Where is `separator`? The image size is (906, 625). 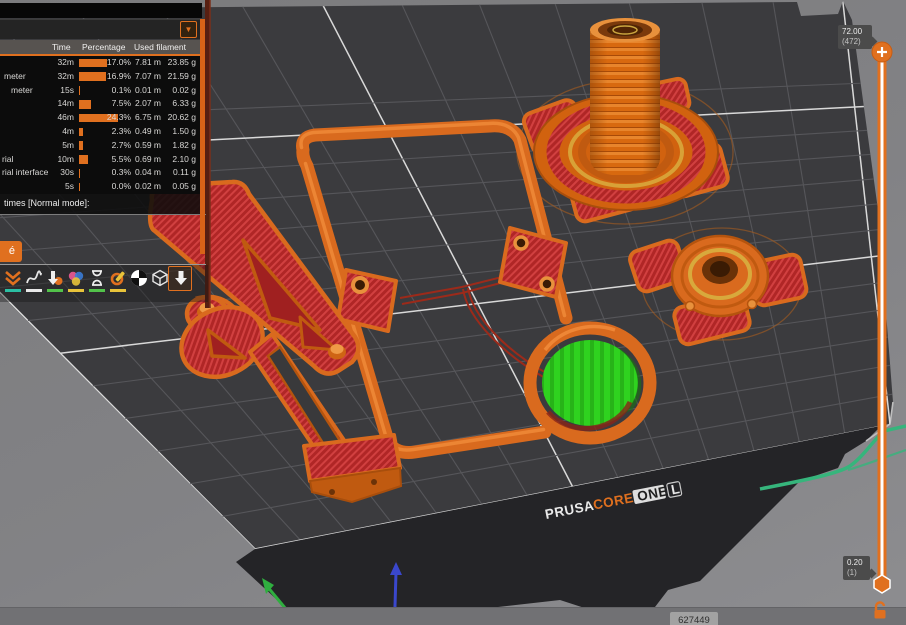 separator is located at coordinates (103, 214).